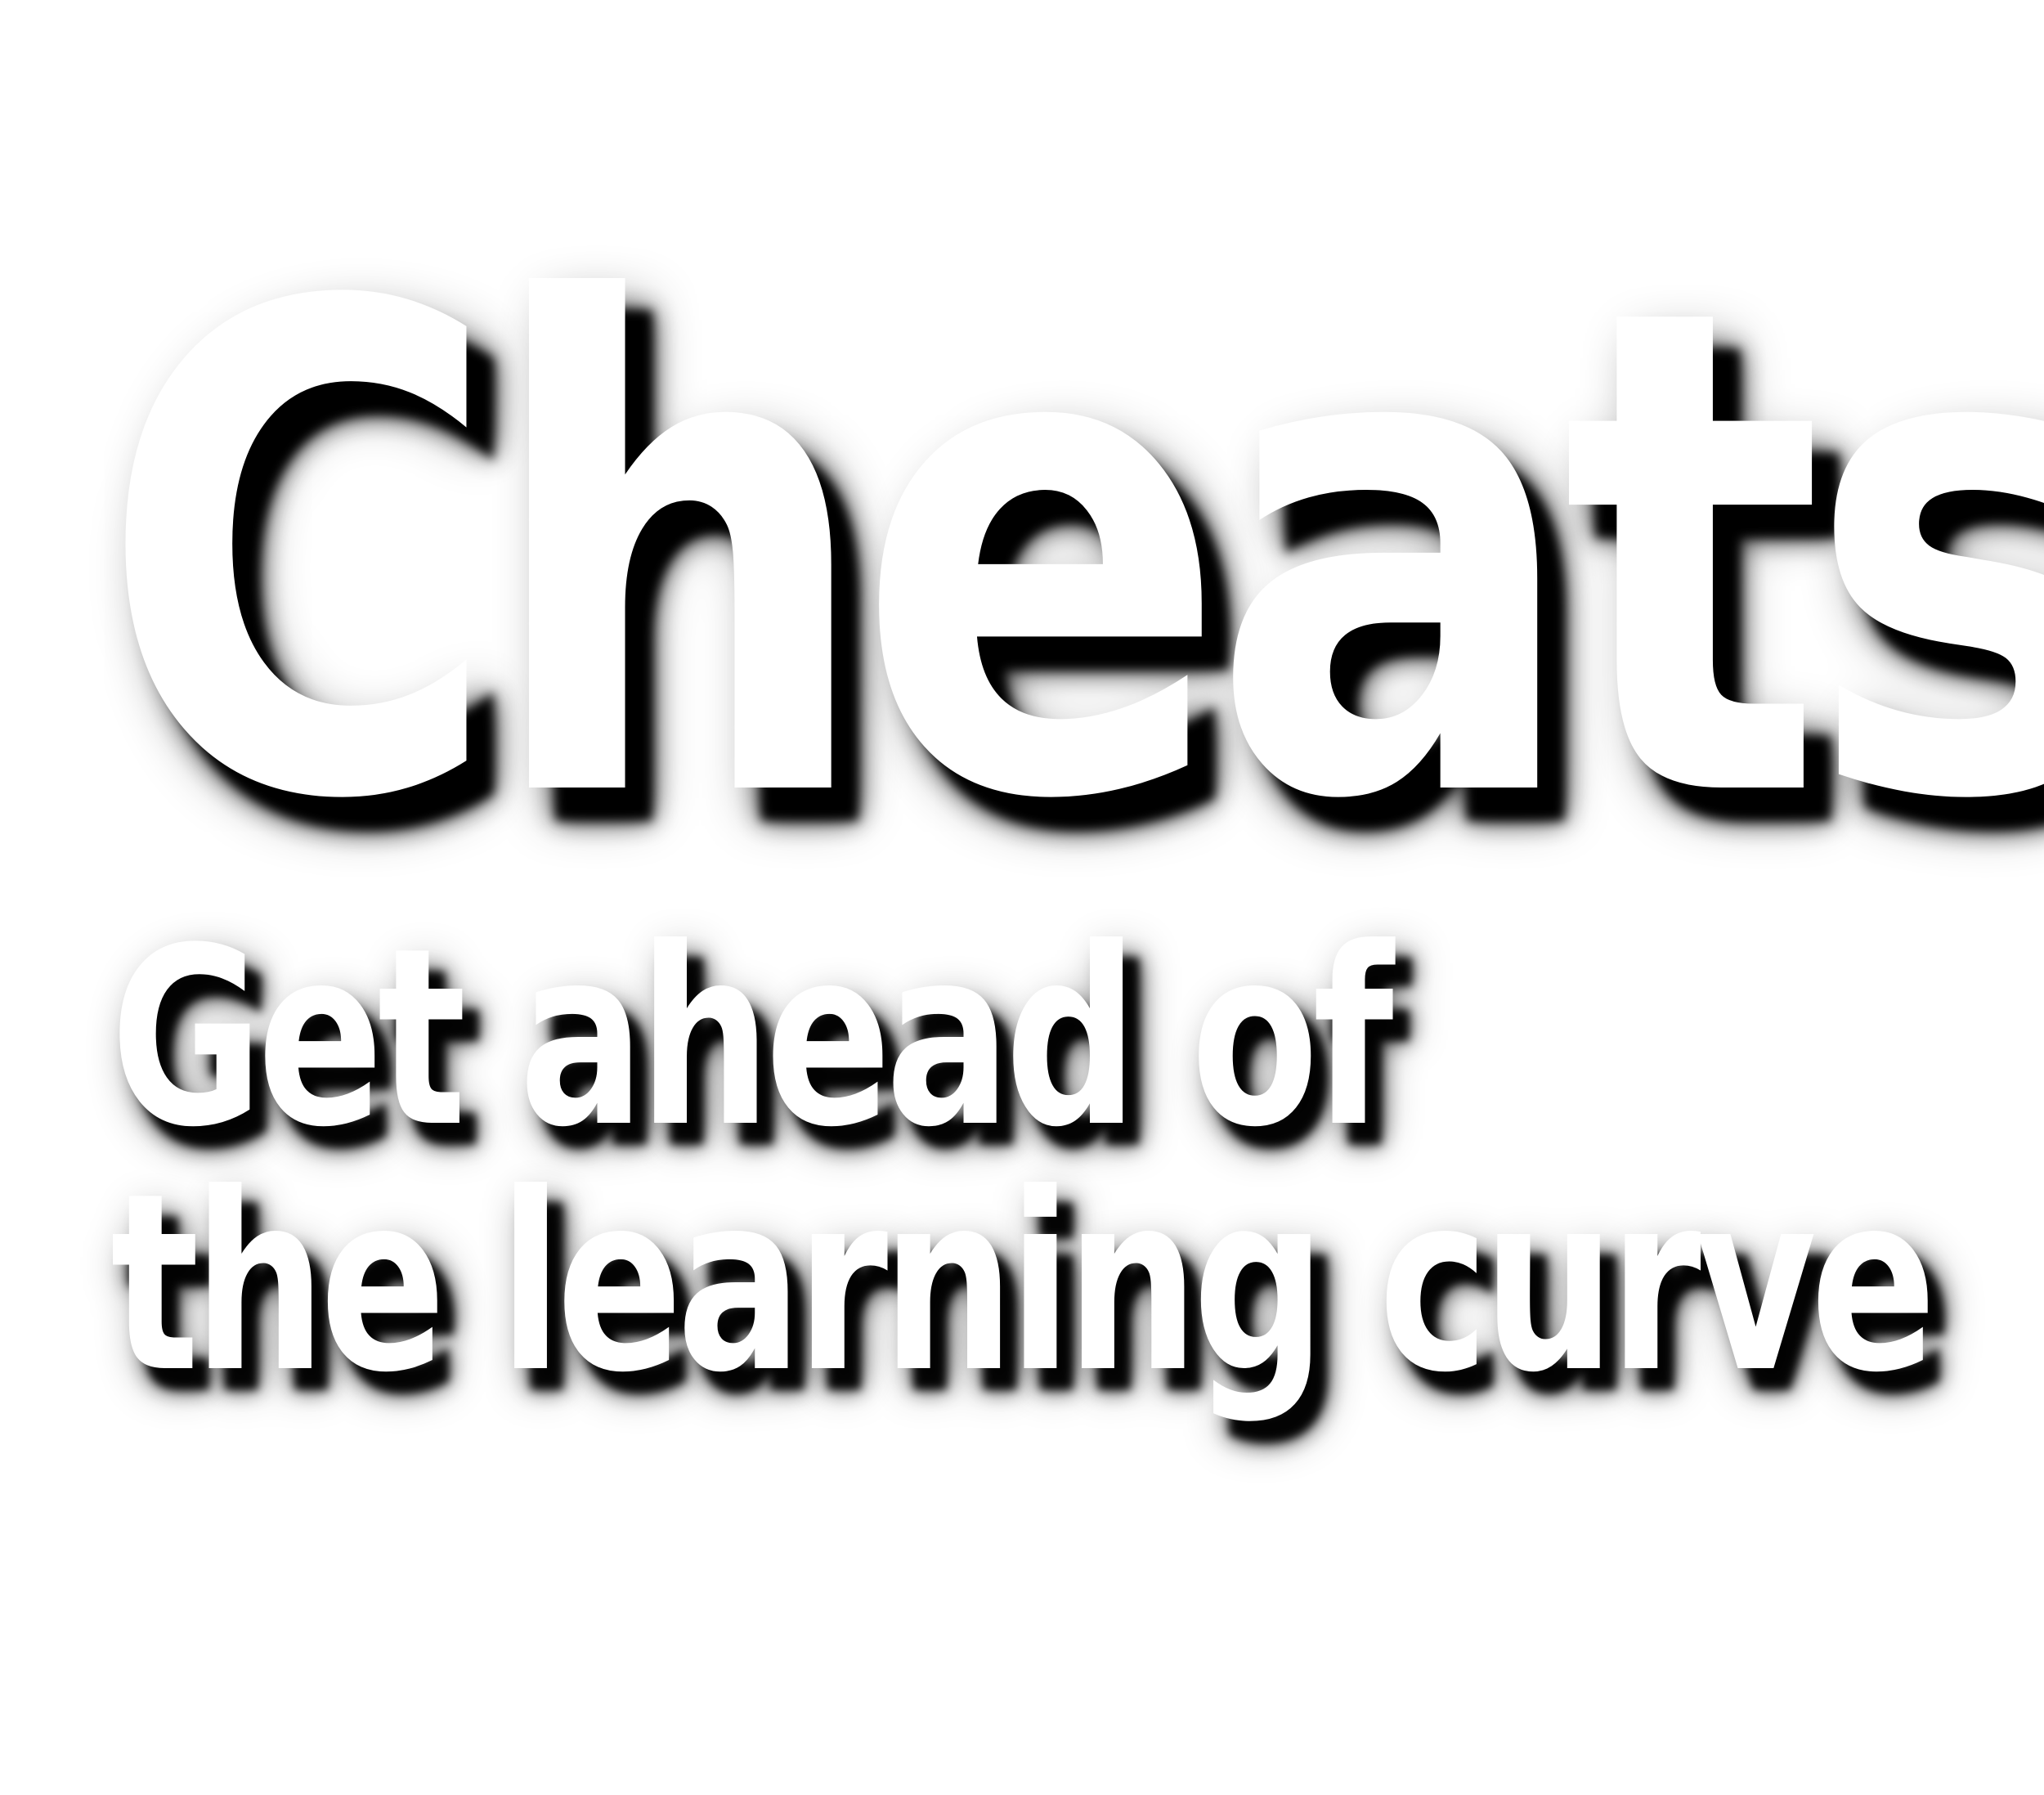 The image size is (2044, 1795). What do you see at coordinates (1024, 1283) in the screenshot?
I see `tagline-line-2: the learning curve` at bounding box center [1024, 1283].